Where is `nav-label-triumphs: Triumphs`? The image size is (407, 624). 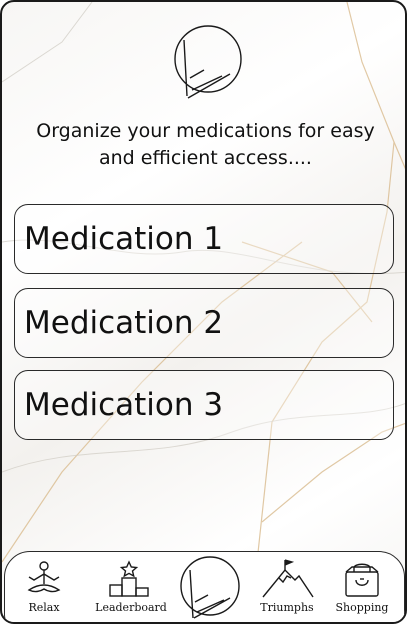
nav-label-triumphs: Triumphs is located at coordinates (287, 607).